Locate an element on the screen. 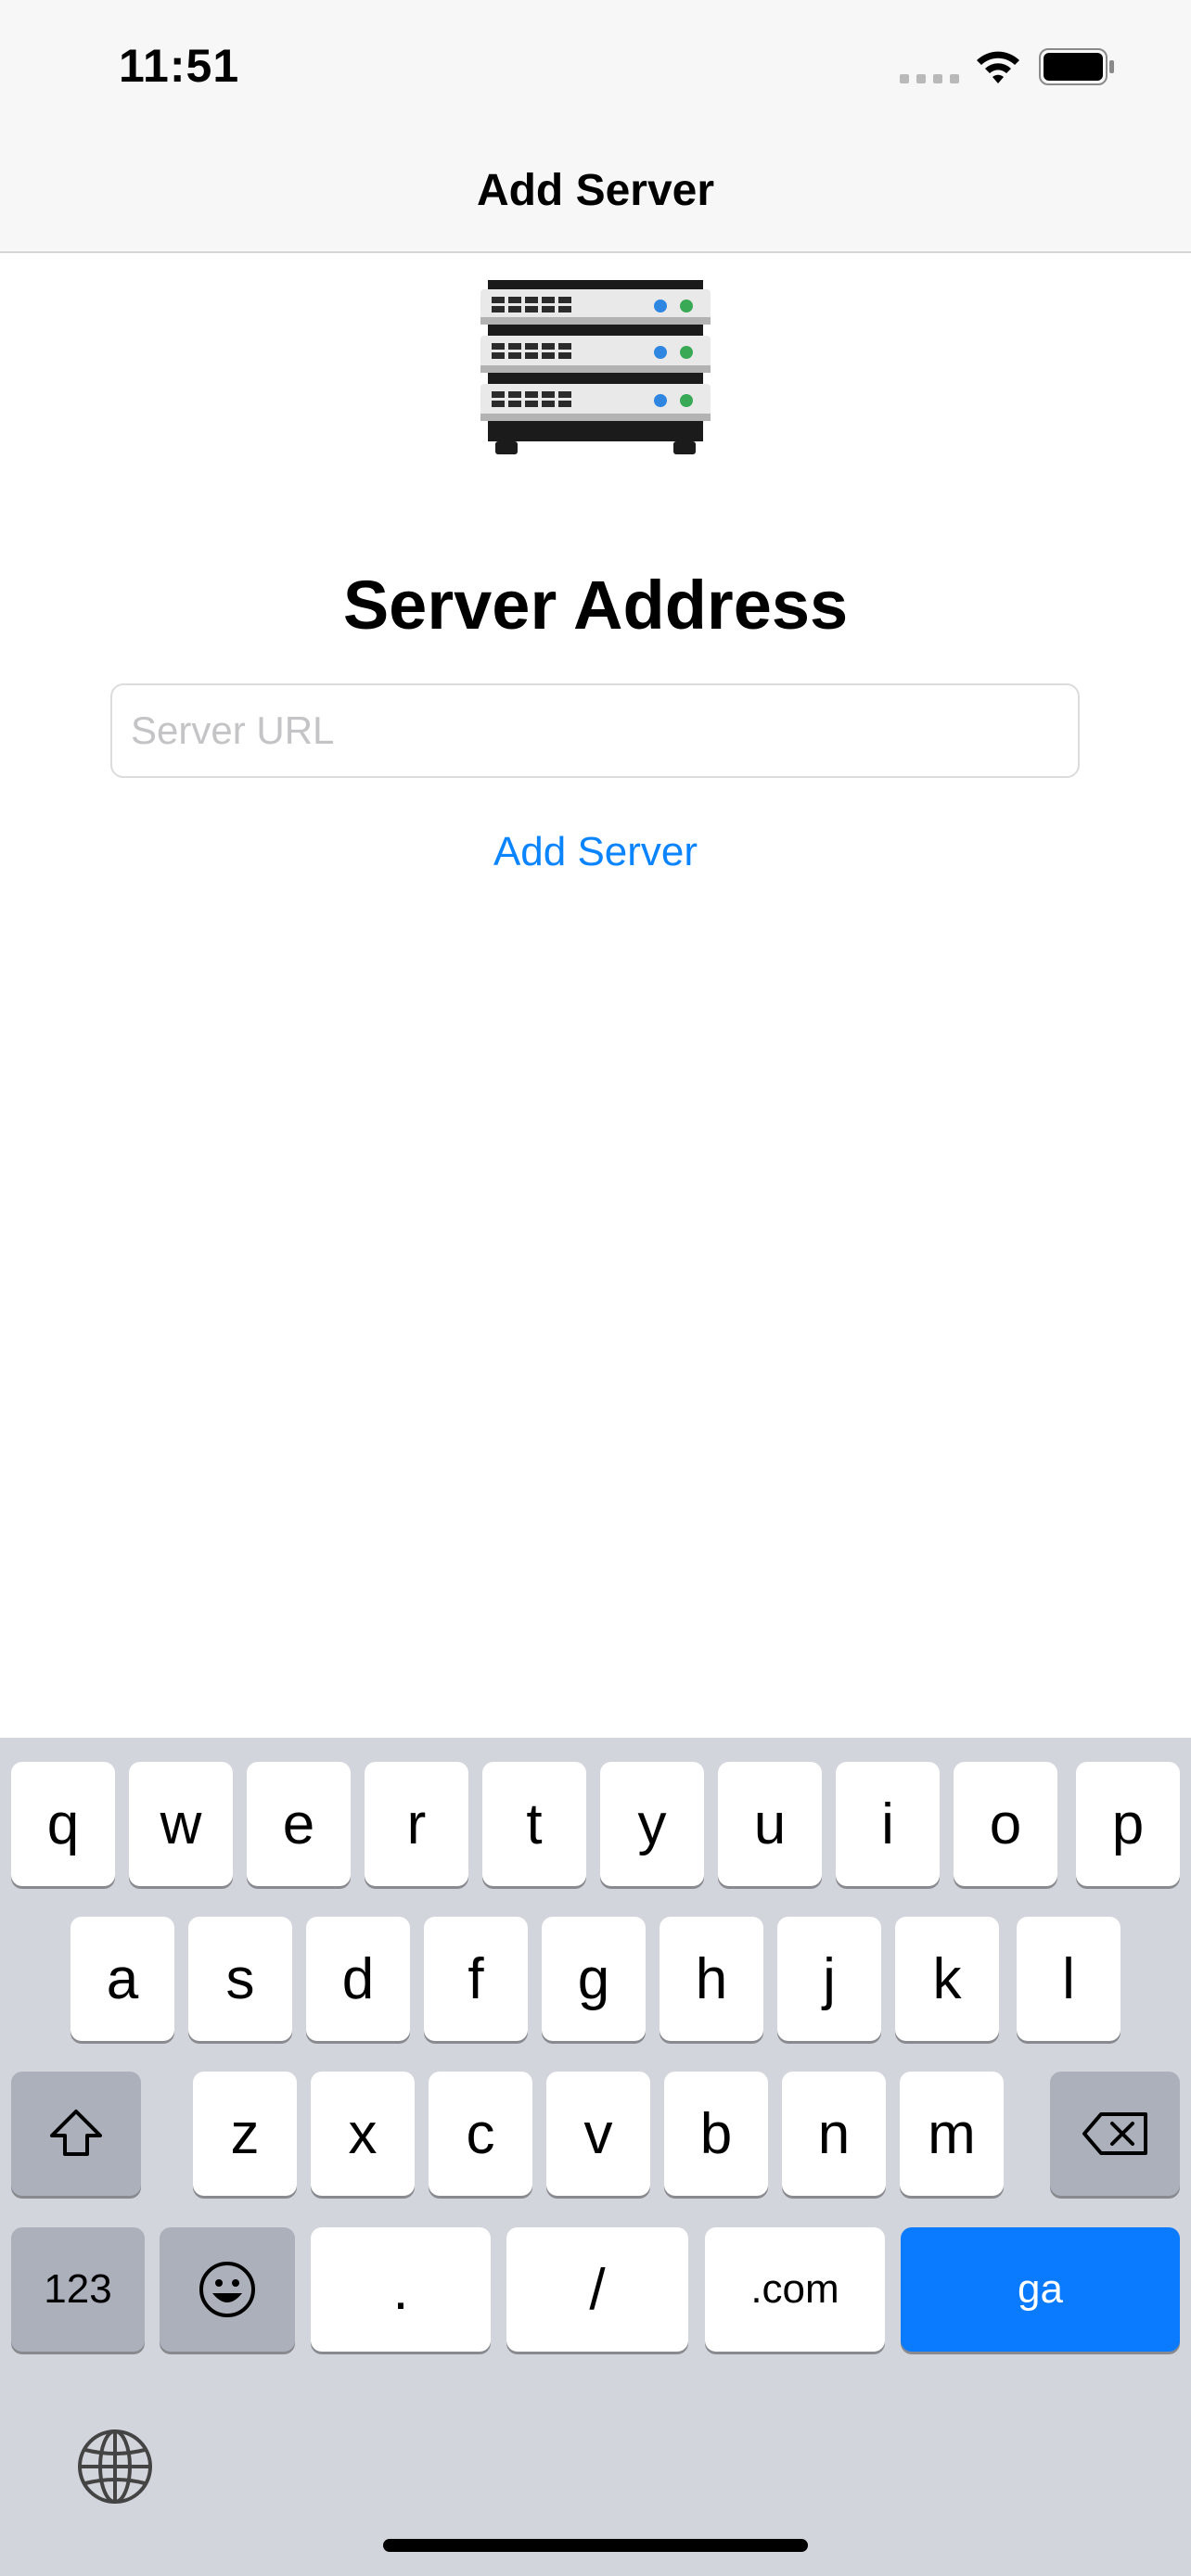 Image resolution: width=1191 pixels, height=2576 pixels. key-o: o is located at coordinates (1006, 1824).